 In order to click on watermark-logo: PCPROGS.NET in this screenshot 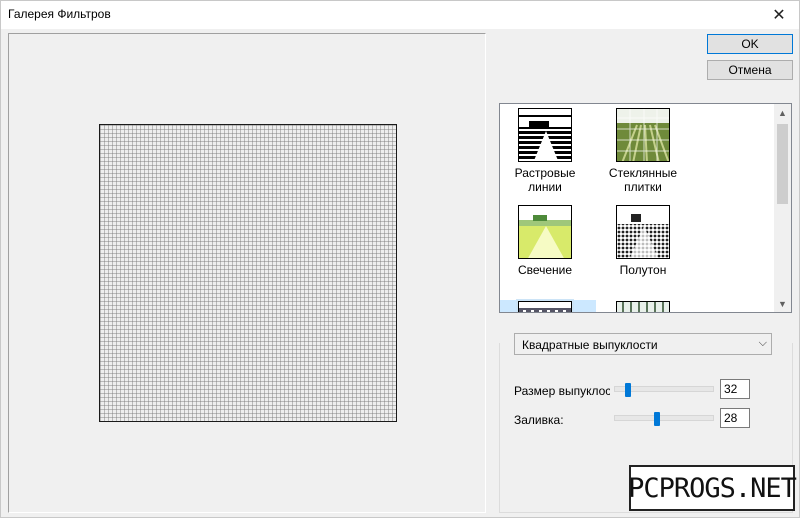, I will do `click(712, 488)`.